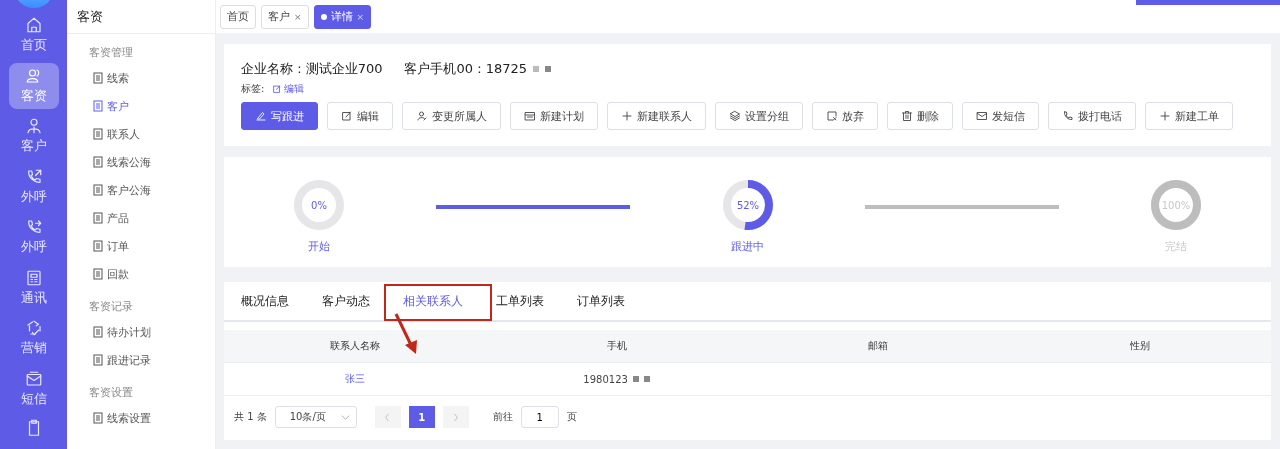 The height and width of the screenshot is (449, 1280). I want to click on chevron-right-icon, so click(456, 417).